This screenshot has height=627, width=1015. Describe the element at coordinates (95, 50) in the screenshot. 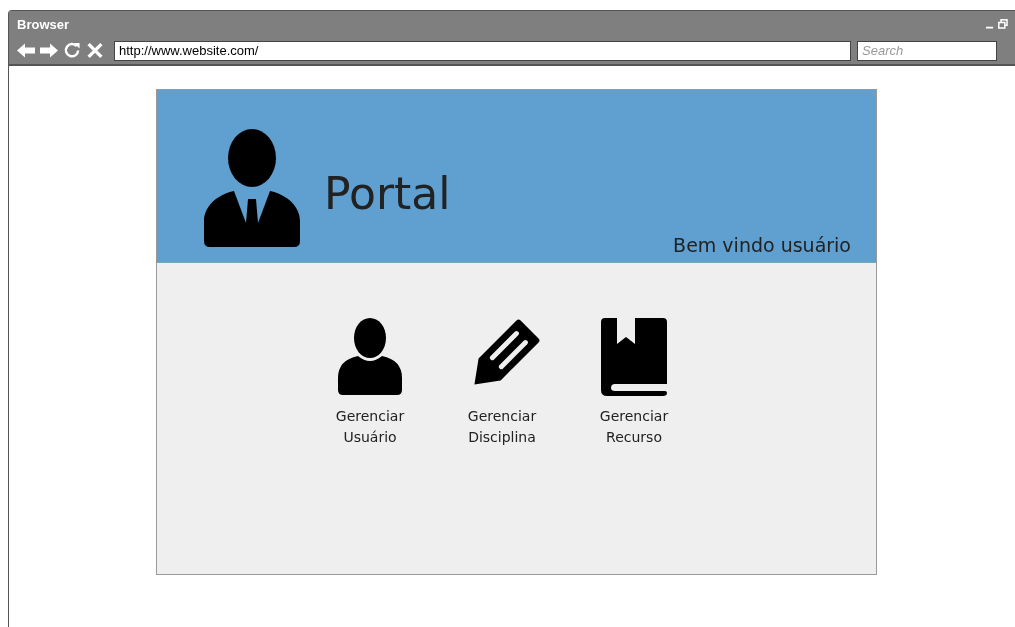

I see `close-icon` at that location.